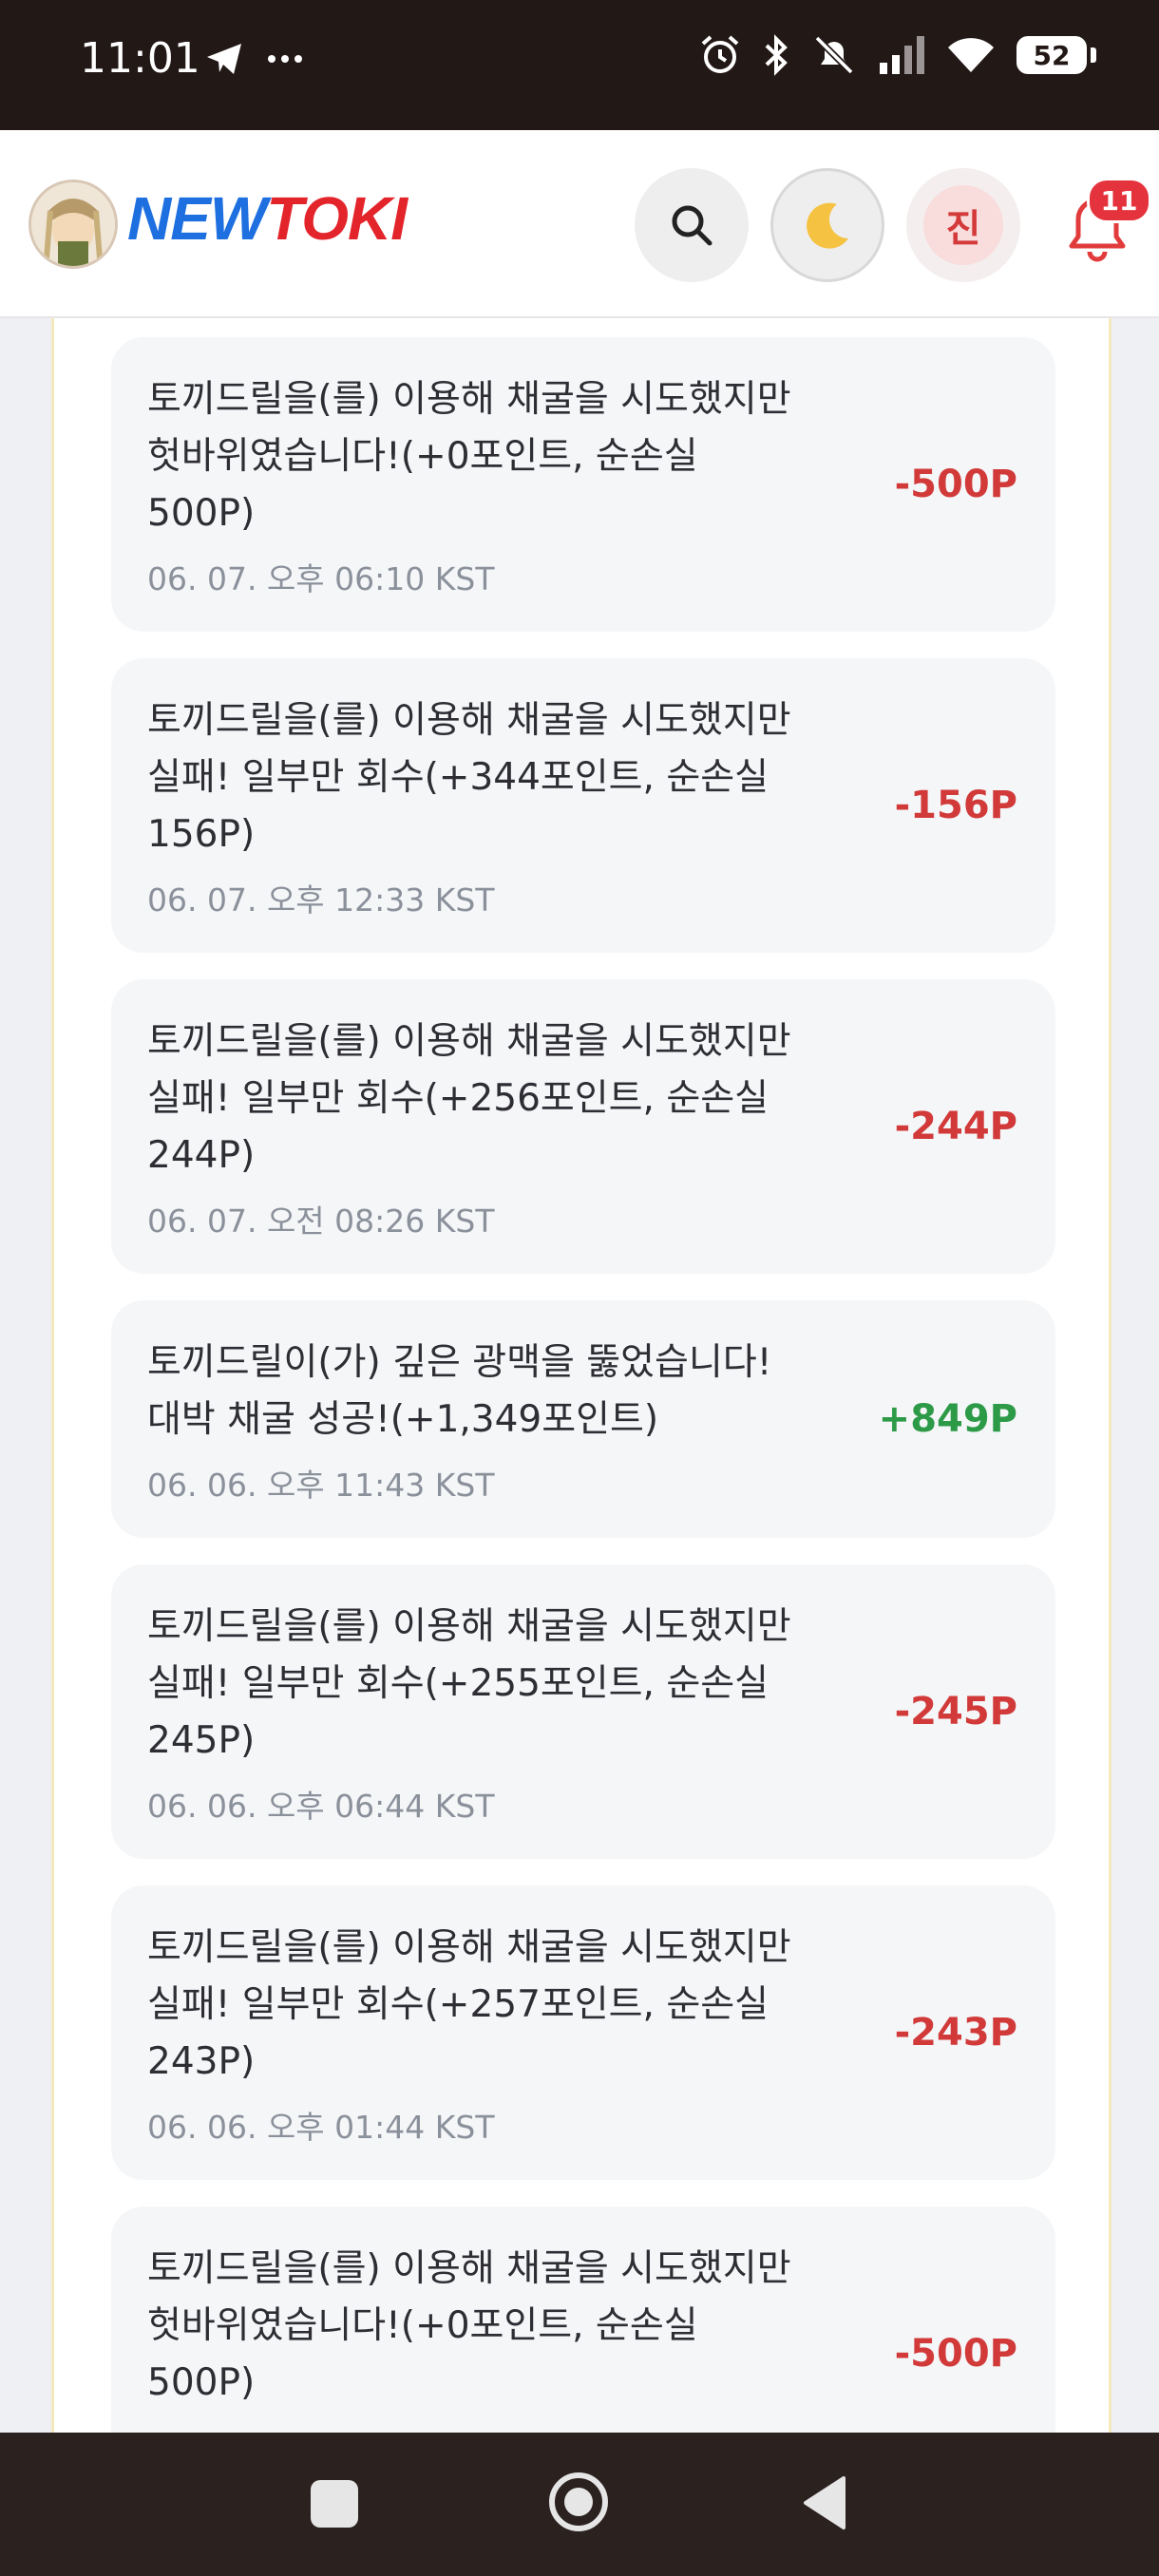 The height and width of the screenshot is (2576, 1159). Describe the element at coordinates (1119, 200) in the screenshot. I see `notification-badge: 11` at that location.